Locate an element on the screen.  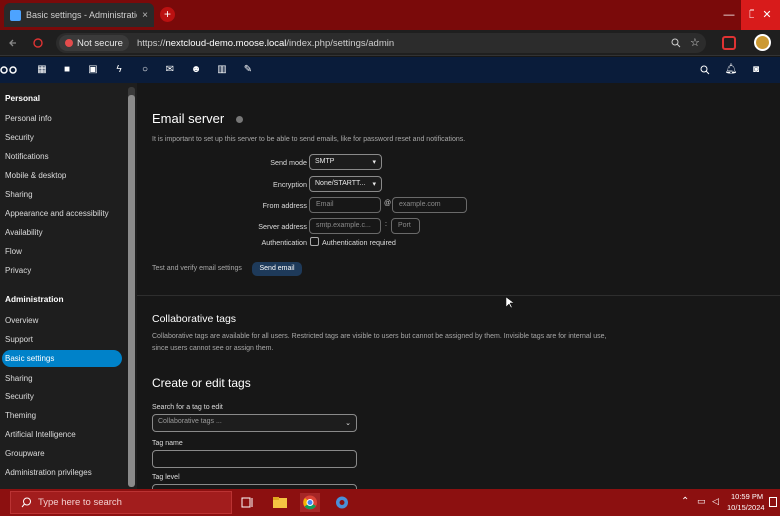
tag-name-label: Tag name is located at coordinates (167, 443).